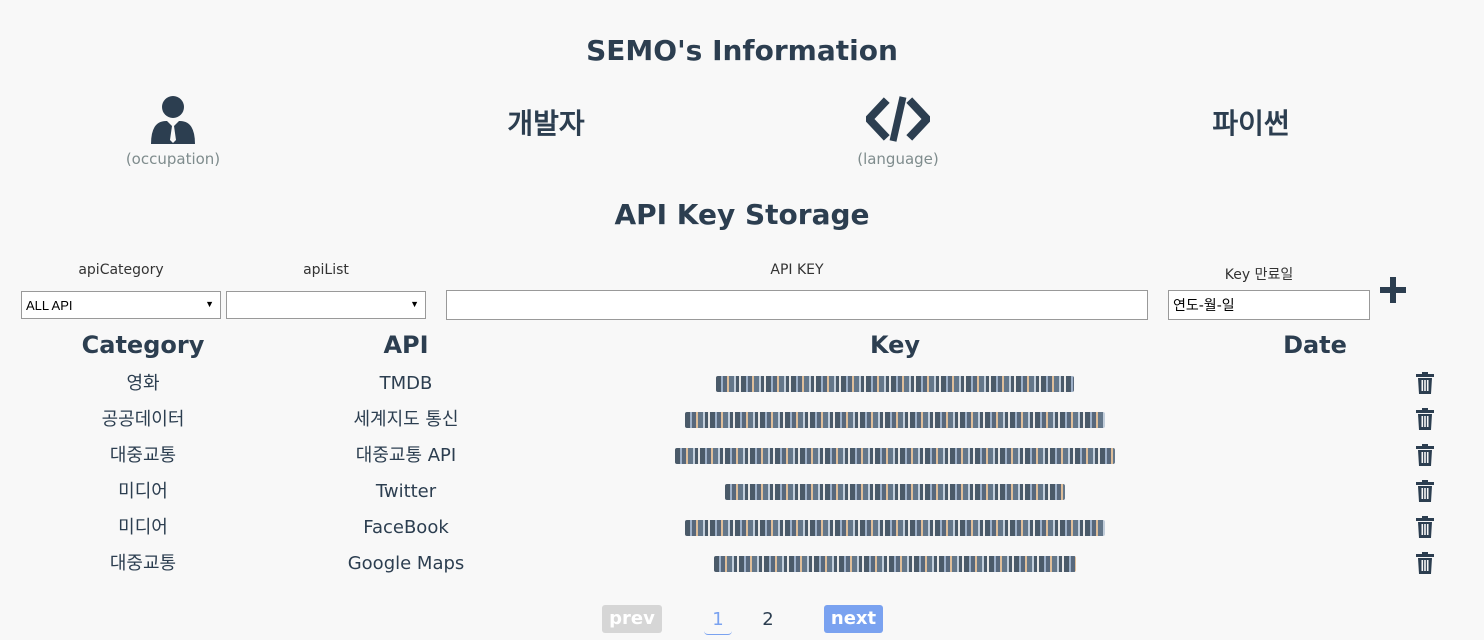 The image size is (1484, 640). Describe the element at coordinates (173, 121) in the screenshot. I see `user-tie-icon` at that location.